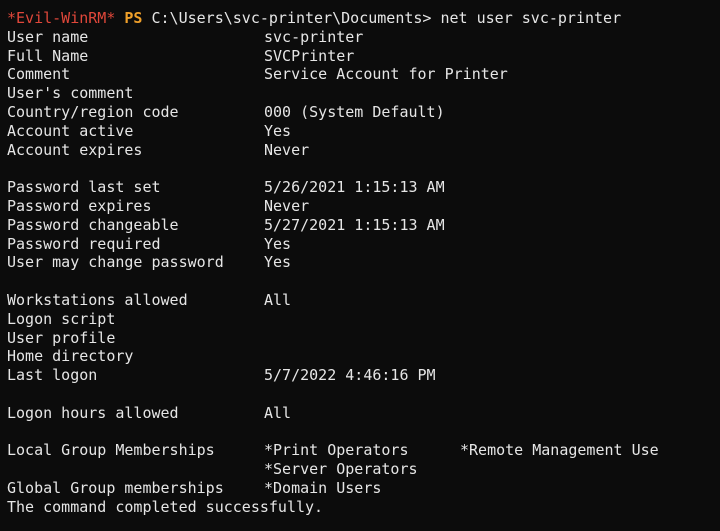  I want to click on field-label: Account active, so click(70, 130).